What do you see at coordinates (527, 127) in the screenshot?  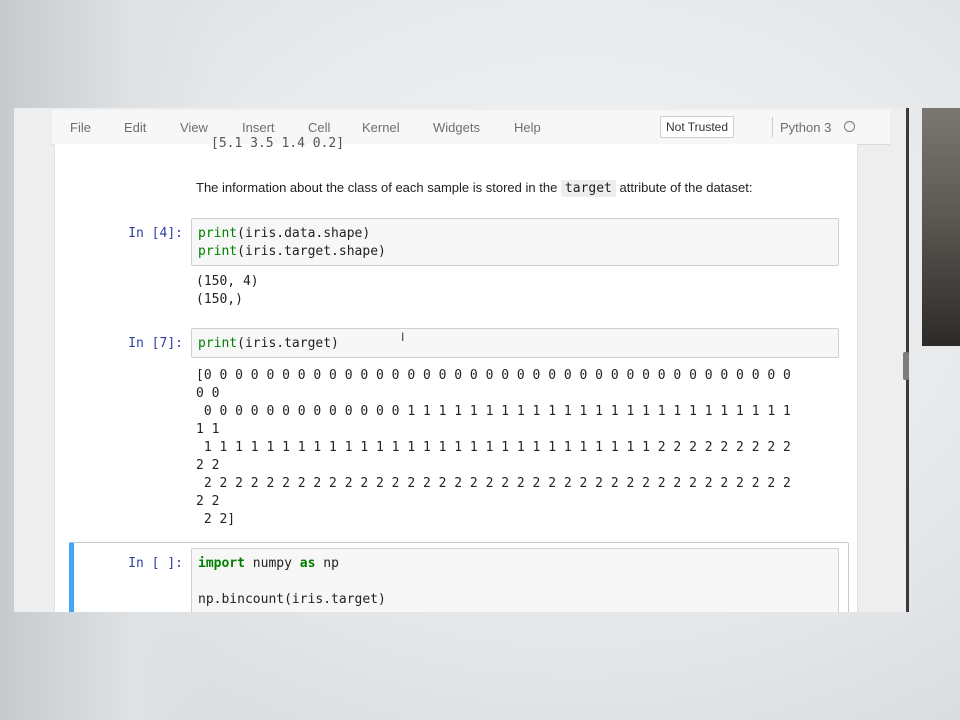 I see `menu-help: Help` at bounding box center [527, 127].